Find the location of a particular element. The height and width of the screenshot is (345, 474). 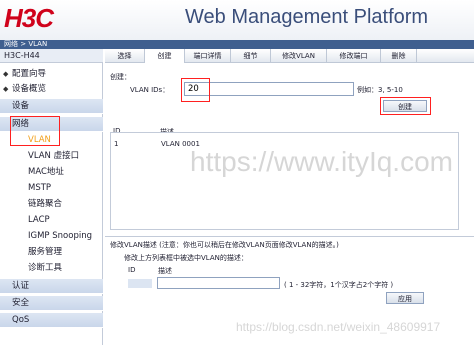

create-section-label: 创建： is located at coordinates (120, 77).